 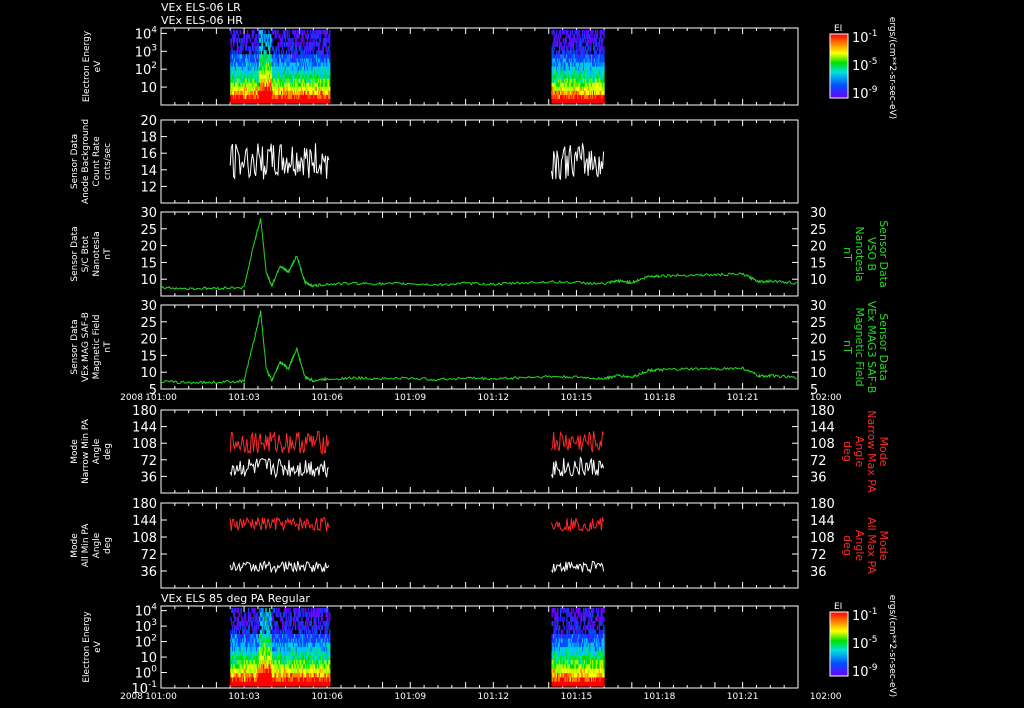 What do you see at coordinates (838, 29) in the screenshot?
I see `colorbar-label: EI` at bounding box center [838, 29].